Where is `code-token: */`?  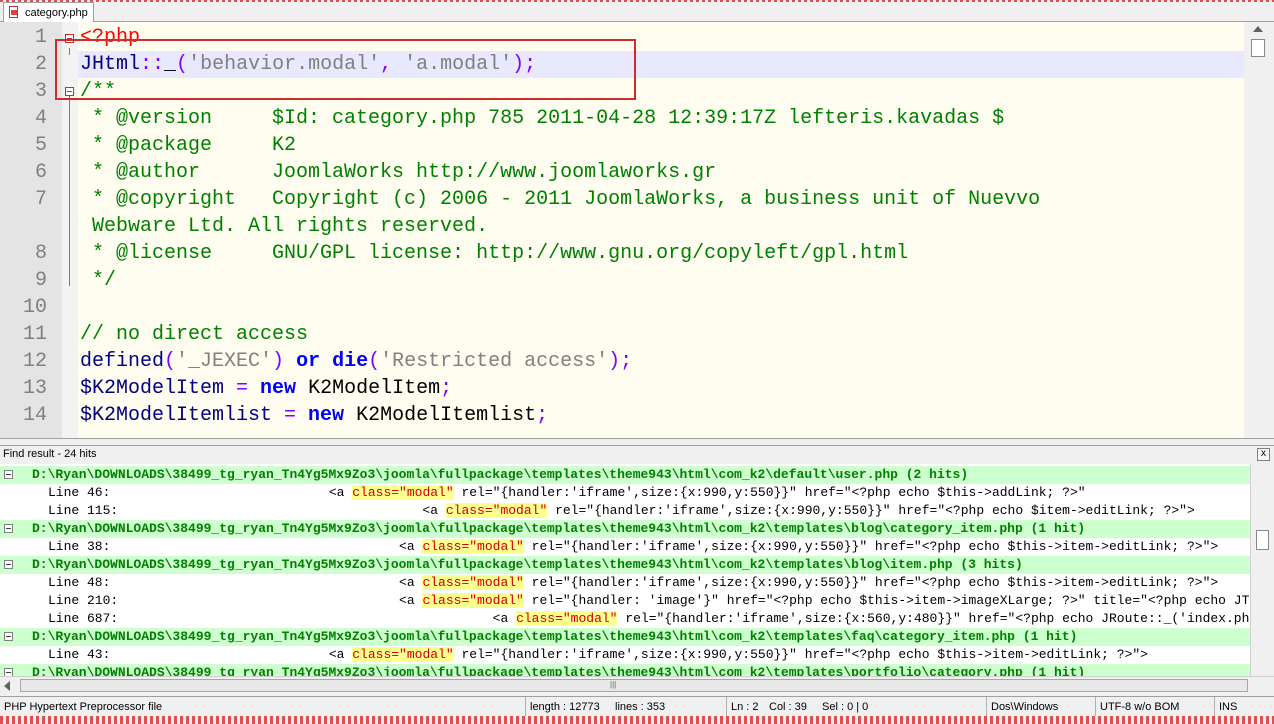
code-token: */ is located at coordinates (98, 280).